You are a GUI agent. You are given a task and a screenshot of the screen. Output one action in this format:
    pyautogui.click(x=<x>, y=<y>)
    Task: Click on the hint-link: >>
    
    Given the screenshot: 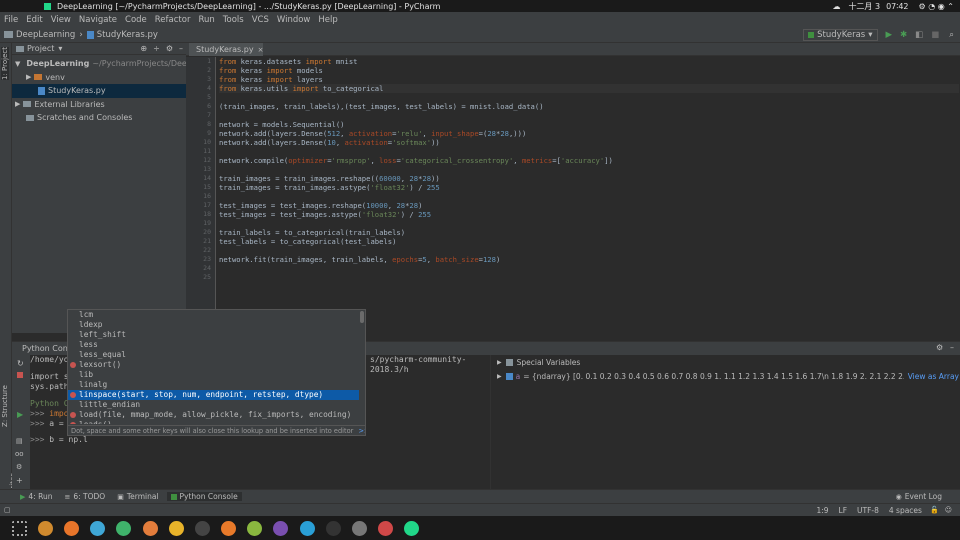 What is the action you would take?
    pyautogui.click(x=361, y=431)
    